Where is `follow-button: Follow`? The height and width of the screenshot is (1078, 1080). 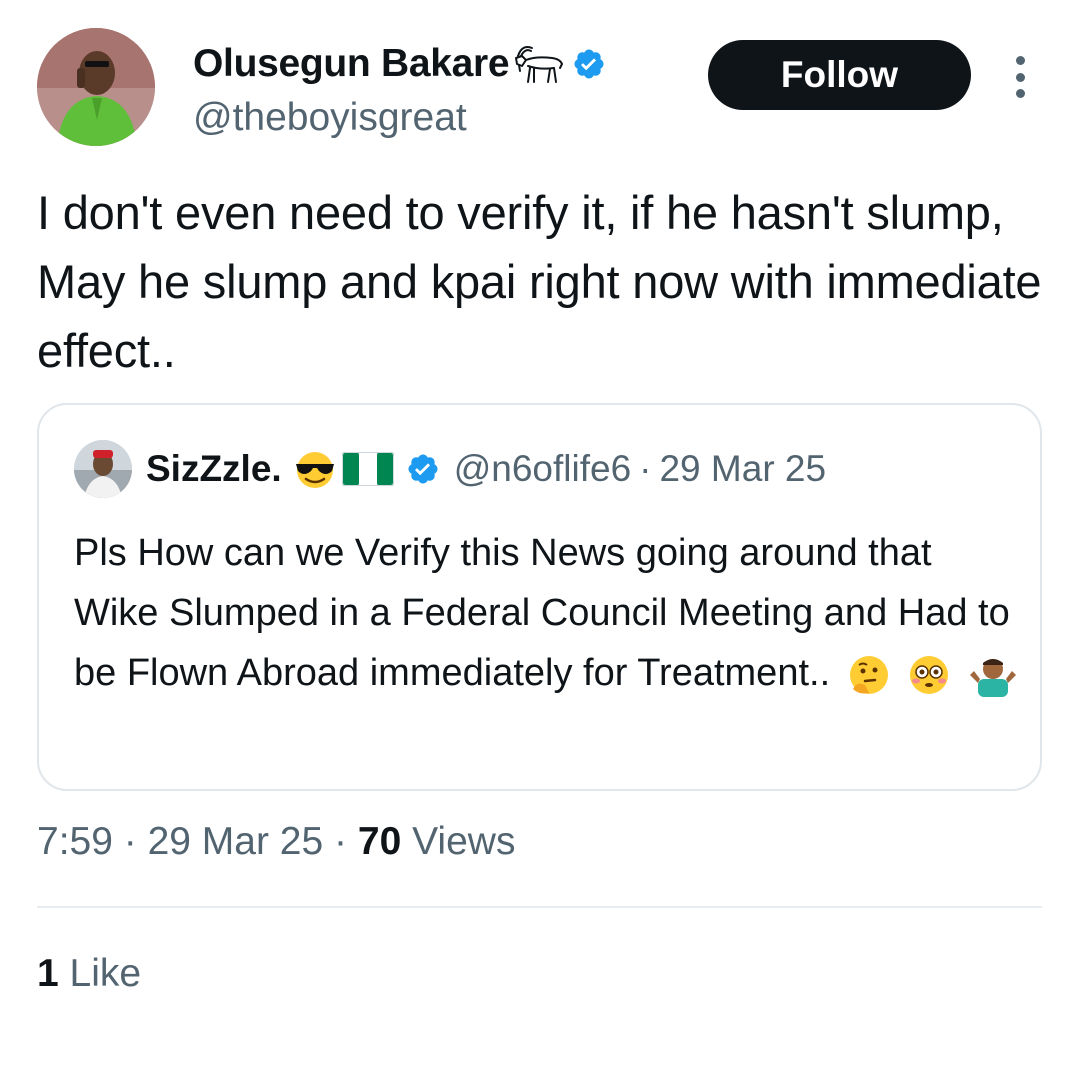 follow-button: Follow is located at coordinates (839, 75).